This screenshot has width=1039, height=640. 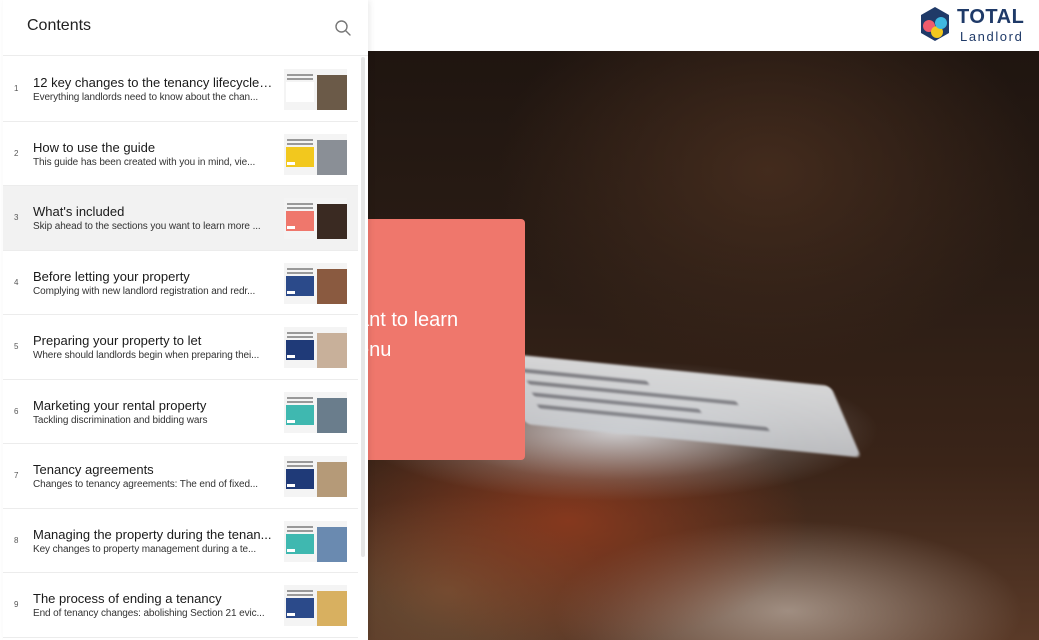 What do you see at coordinates (79, 211) in the screenshot?
I see `item-title: What's included` at bounding box center [79, 211].